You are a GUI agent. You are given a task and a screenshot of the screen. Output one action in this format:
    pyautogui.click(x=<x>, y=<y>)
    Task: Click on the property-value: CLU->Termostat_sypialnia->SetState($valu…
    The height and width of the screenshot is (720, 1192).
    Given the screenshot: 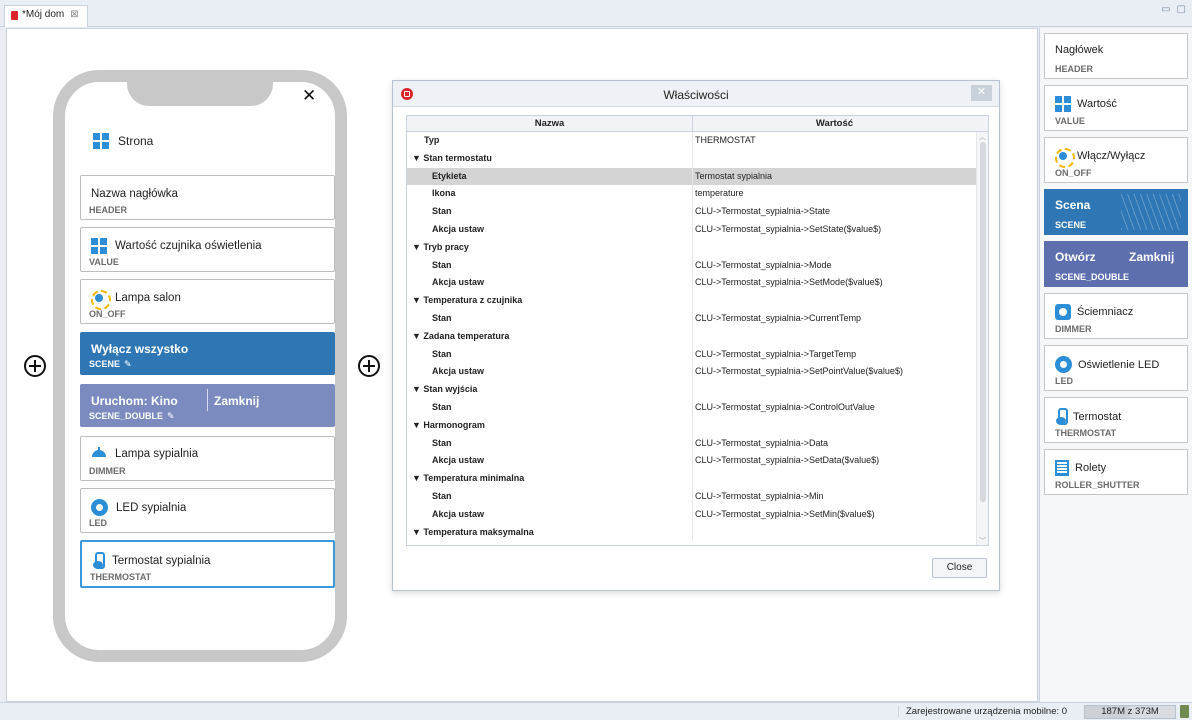 What is the action you would take?
    pyautogui.click(x=834, y=230)
    